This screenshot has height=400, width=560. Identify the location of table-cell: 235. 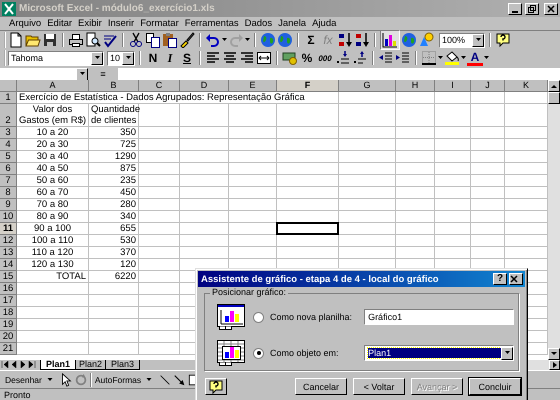
(114, 181).